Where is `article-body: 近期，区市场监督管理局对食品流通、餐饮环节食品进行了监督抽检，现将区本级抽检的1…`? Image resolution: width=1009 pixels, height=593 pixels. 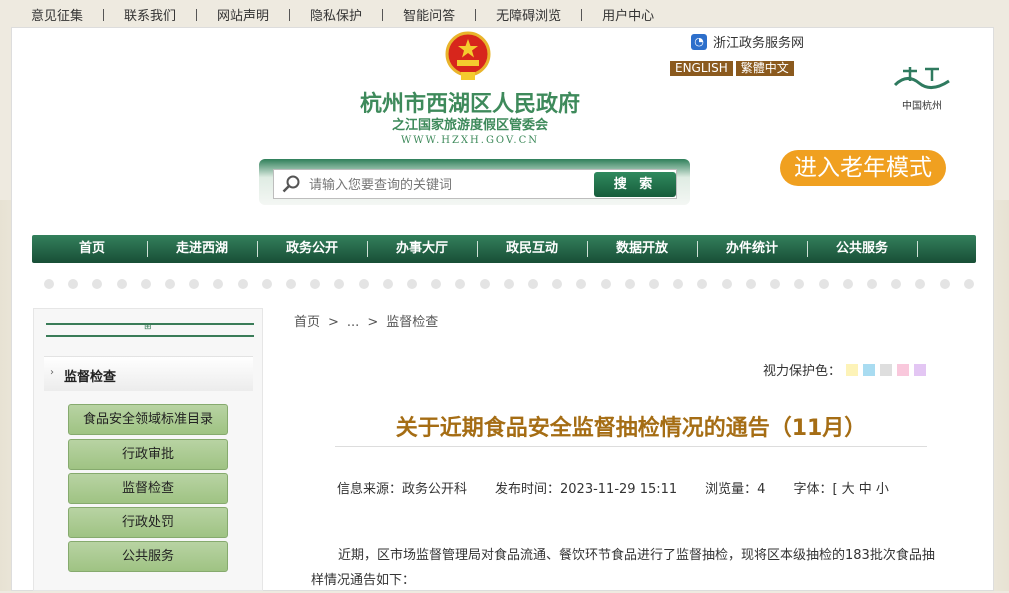 article-body: 近期，区市场监督管理局对食品流通、餐饮环节食品进行了监督抽检，现将区本级抽检的1… is located at coordinates (623, 568).